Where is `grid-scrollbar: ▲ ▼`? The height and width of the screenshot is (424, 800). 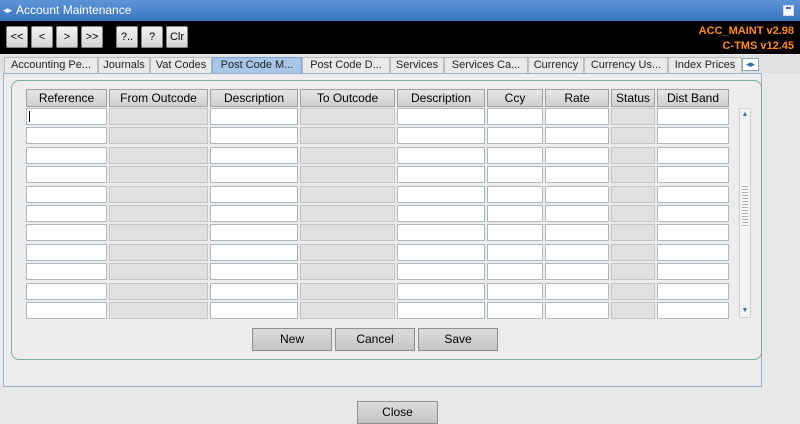 grid-scrollbar: ▲ ▼ is located at coordinates (745, 213).